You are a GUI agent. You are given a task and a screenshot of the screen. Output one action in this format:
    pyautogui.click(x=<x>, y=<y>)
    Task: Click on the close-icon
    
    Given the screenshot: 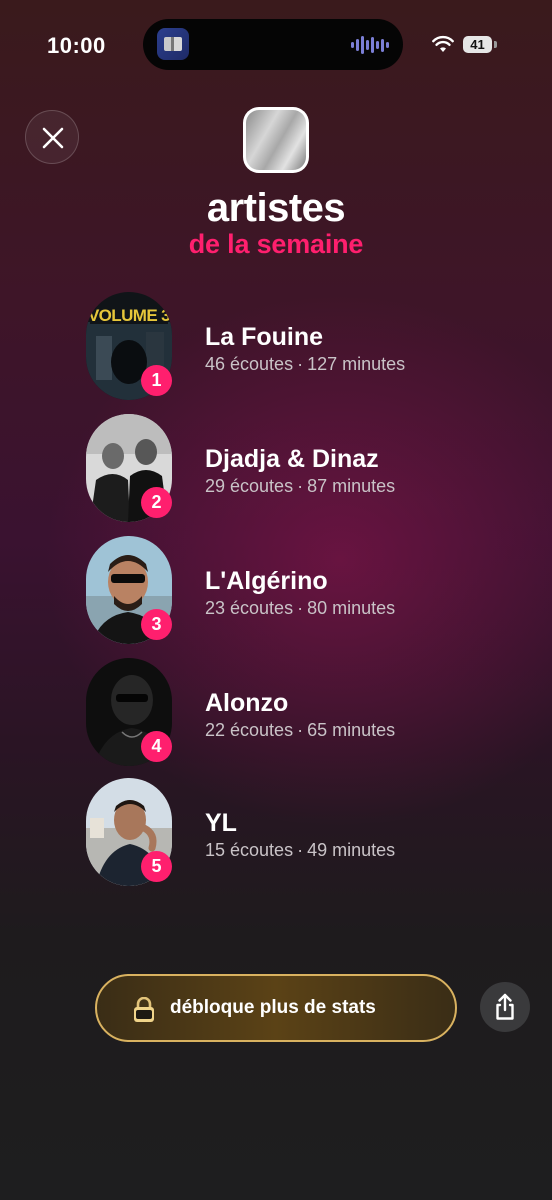 What is the action you would take?
    pyautogui.click(x=53, y=138)
    